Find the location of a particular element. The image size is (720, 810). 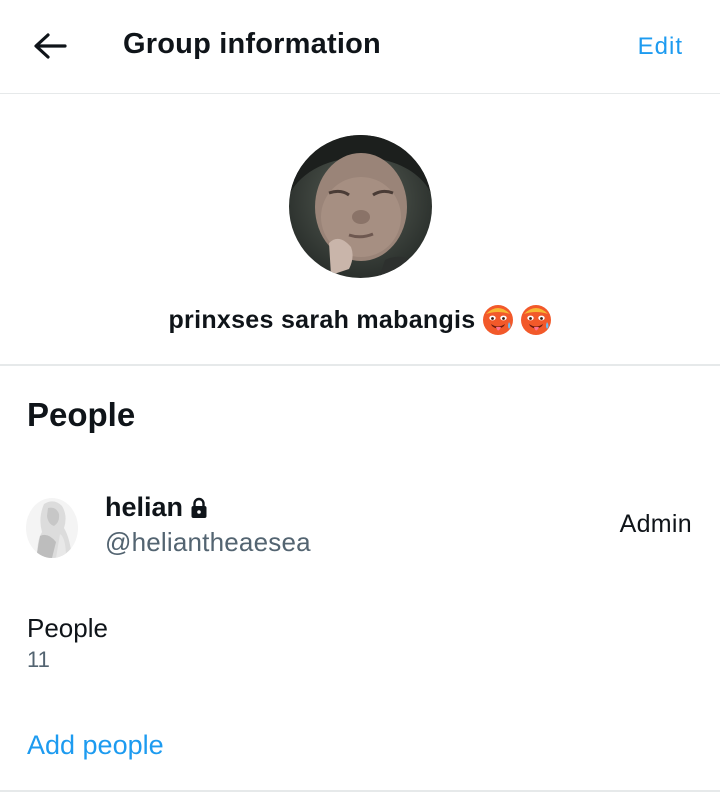

edit-button: Edit is located at coordinates (660, 47).